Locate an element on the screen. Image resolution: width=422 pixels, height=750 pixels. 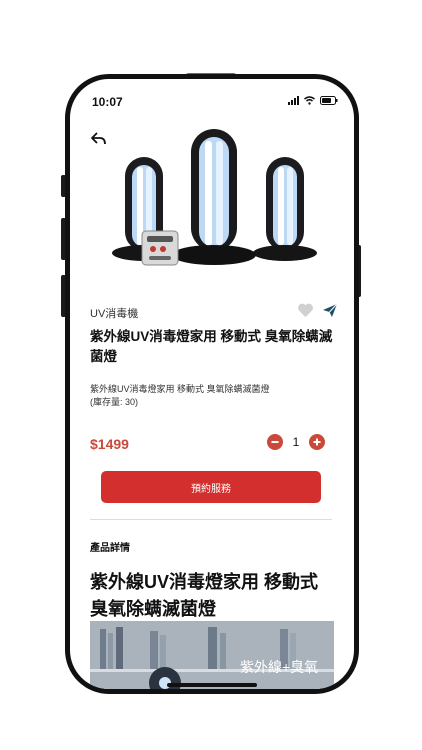
detail-image-caption: 紫外線+臭氧 is located at coordinates (279, 667).